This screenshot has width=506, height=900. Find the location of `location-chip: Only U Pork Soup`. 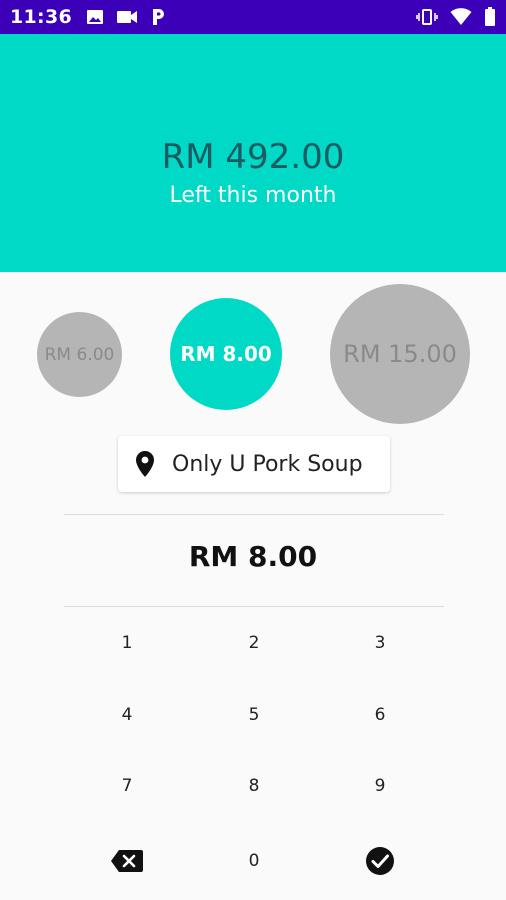

location-chip: Only U Pork Soup is located at coordinates (254, 464).